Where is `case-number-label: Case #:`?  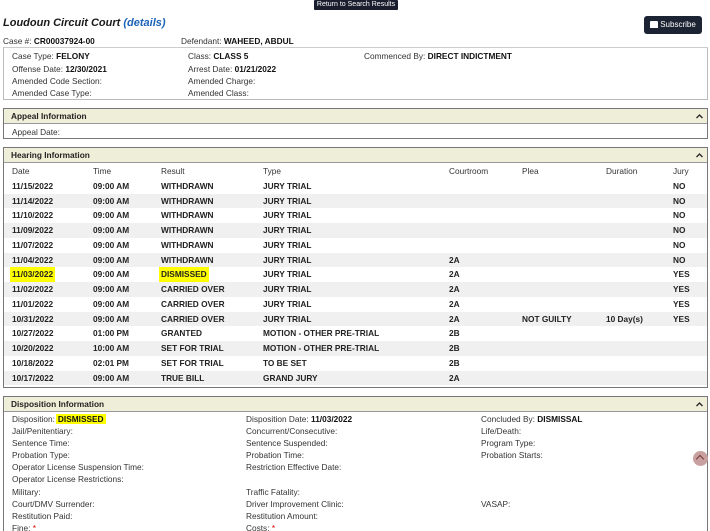 case-number-label: Case #: is located at coordinates (17, 41).